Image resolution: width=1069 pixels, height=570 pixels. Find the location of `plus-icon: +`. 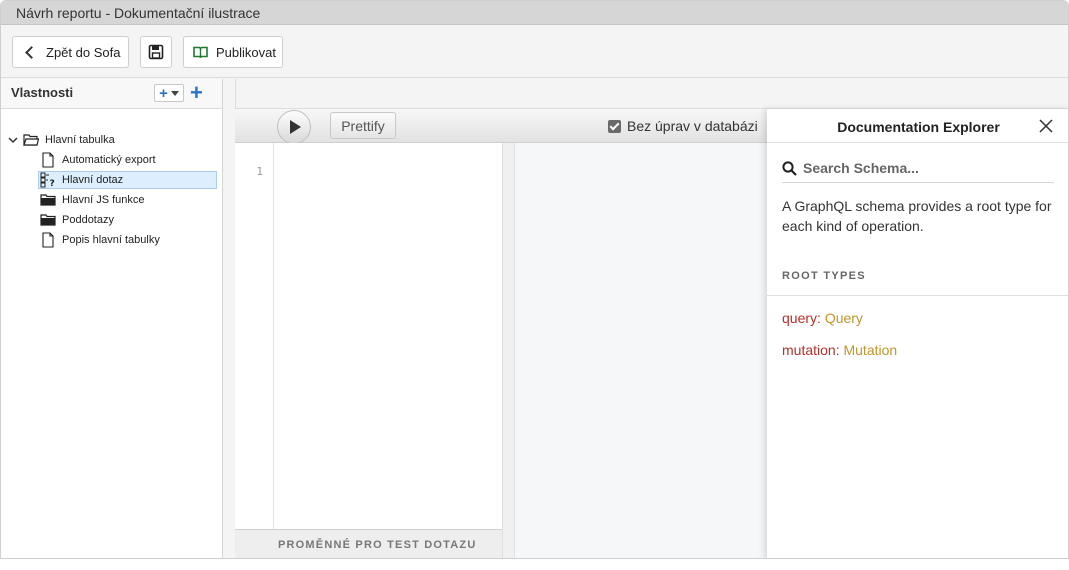

plus-icon: + is located at coordinates (163, 93).